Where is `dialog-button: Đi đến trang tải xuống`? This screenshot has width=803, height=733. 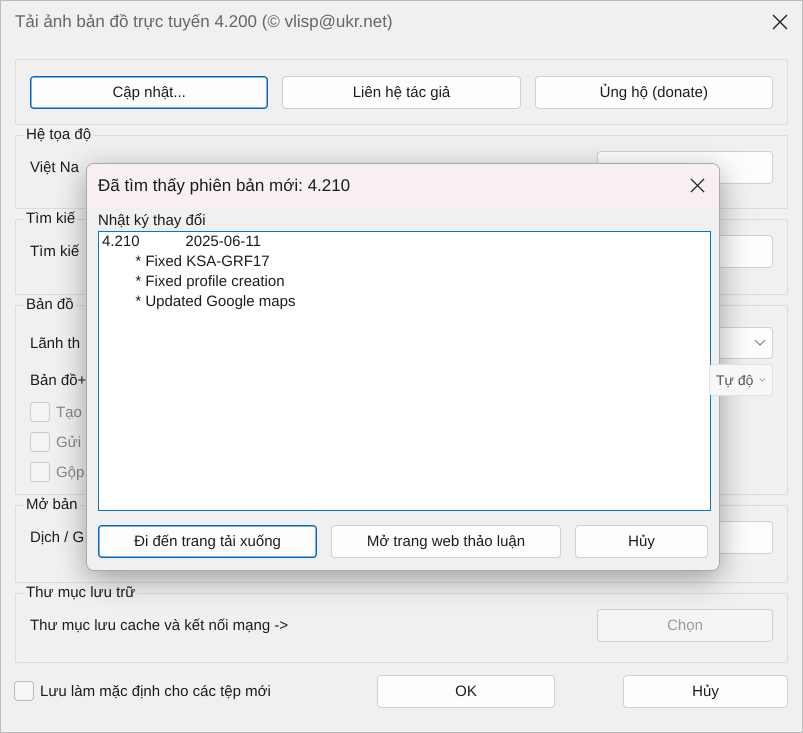
dialog-button: Đi đến trang tải xuống is located at coordinates (207, 541).